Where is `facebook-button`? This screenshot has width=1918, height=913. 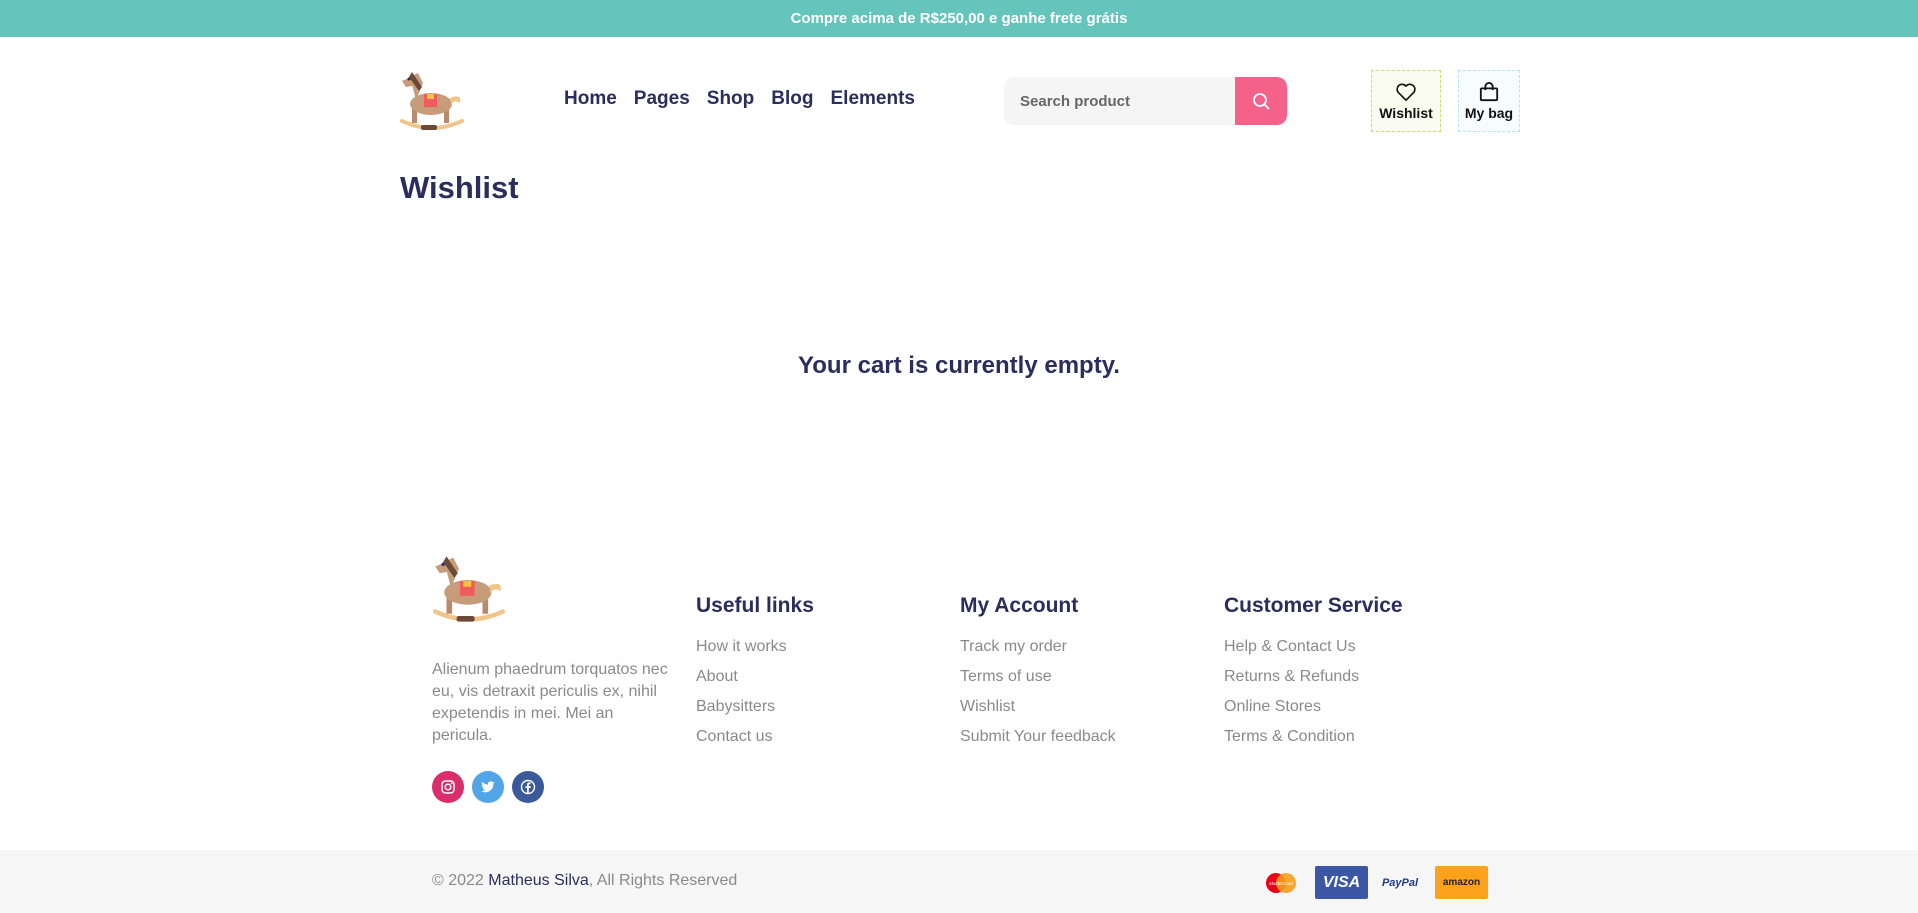 facebook-button is located at coordinates (528, 787).